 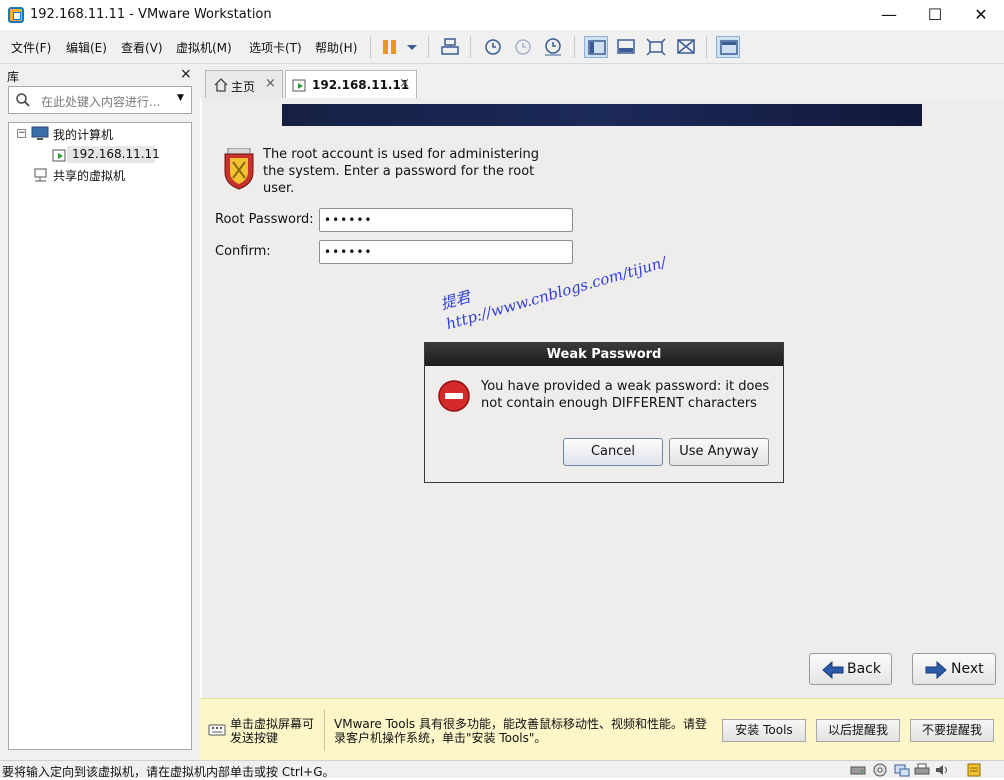 I want to click on cancel-button: Cancel, so click(x=613, y=452).